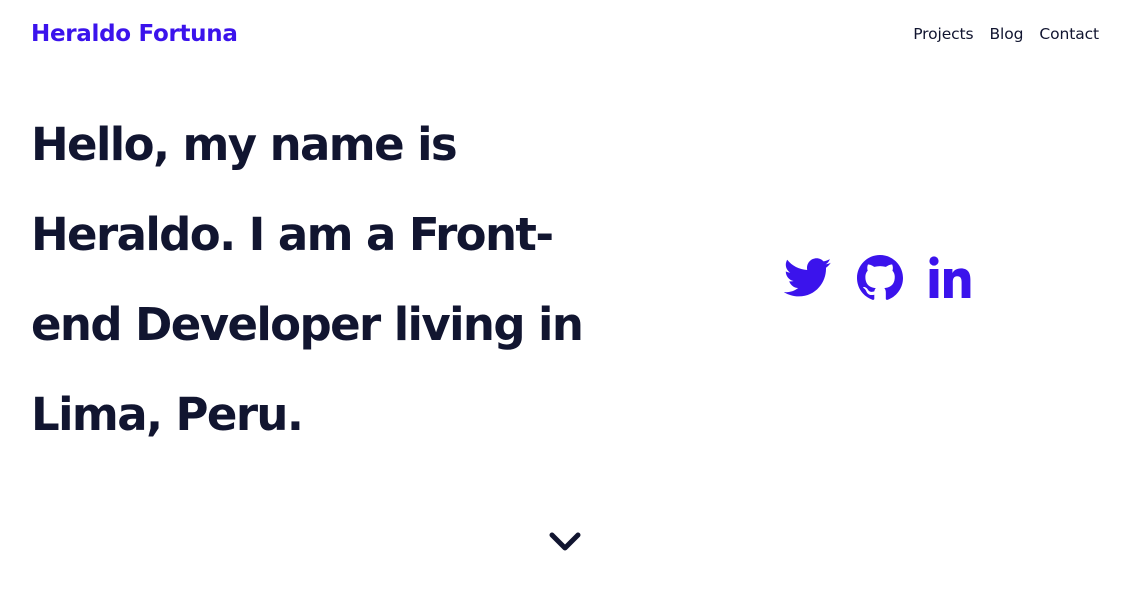  I want to click on main-nav: Projects Blog Contact, so click(1006, 34).